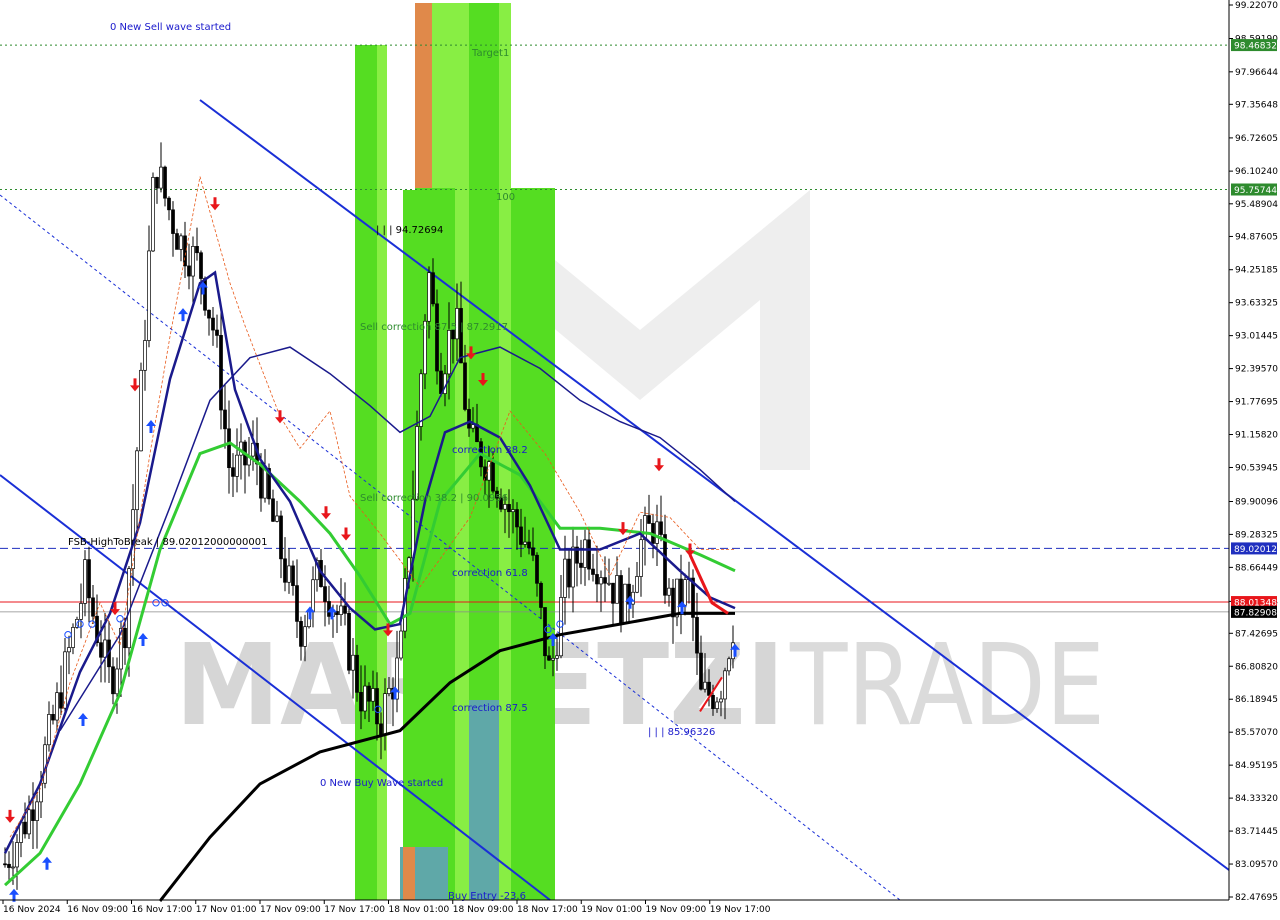  What do you see at coordinates (1256, 733) in the screenshot?
I see `price-axis-label: 85.57070` at bounding box center [1256, 733].